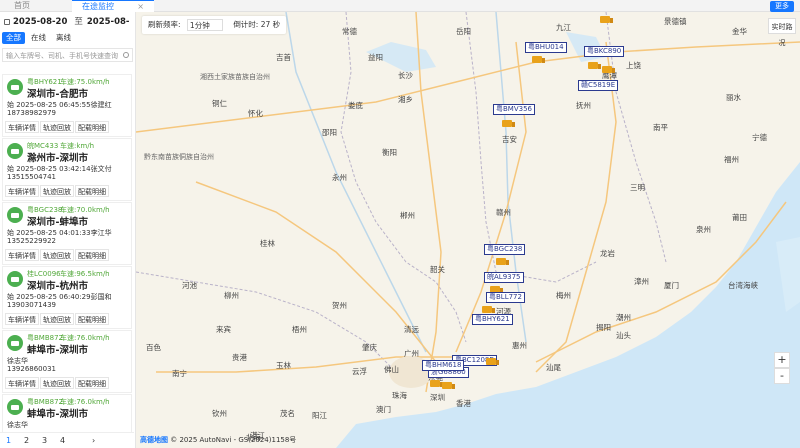  I want to click on refresh-control: 刷新频率: 1分钟 倒计时: 27 秒, so click(214, 25).